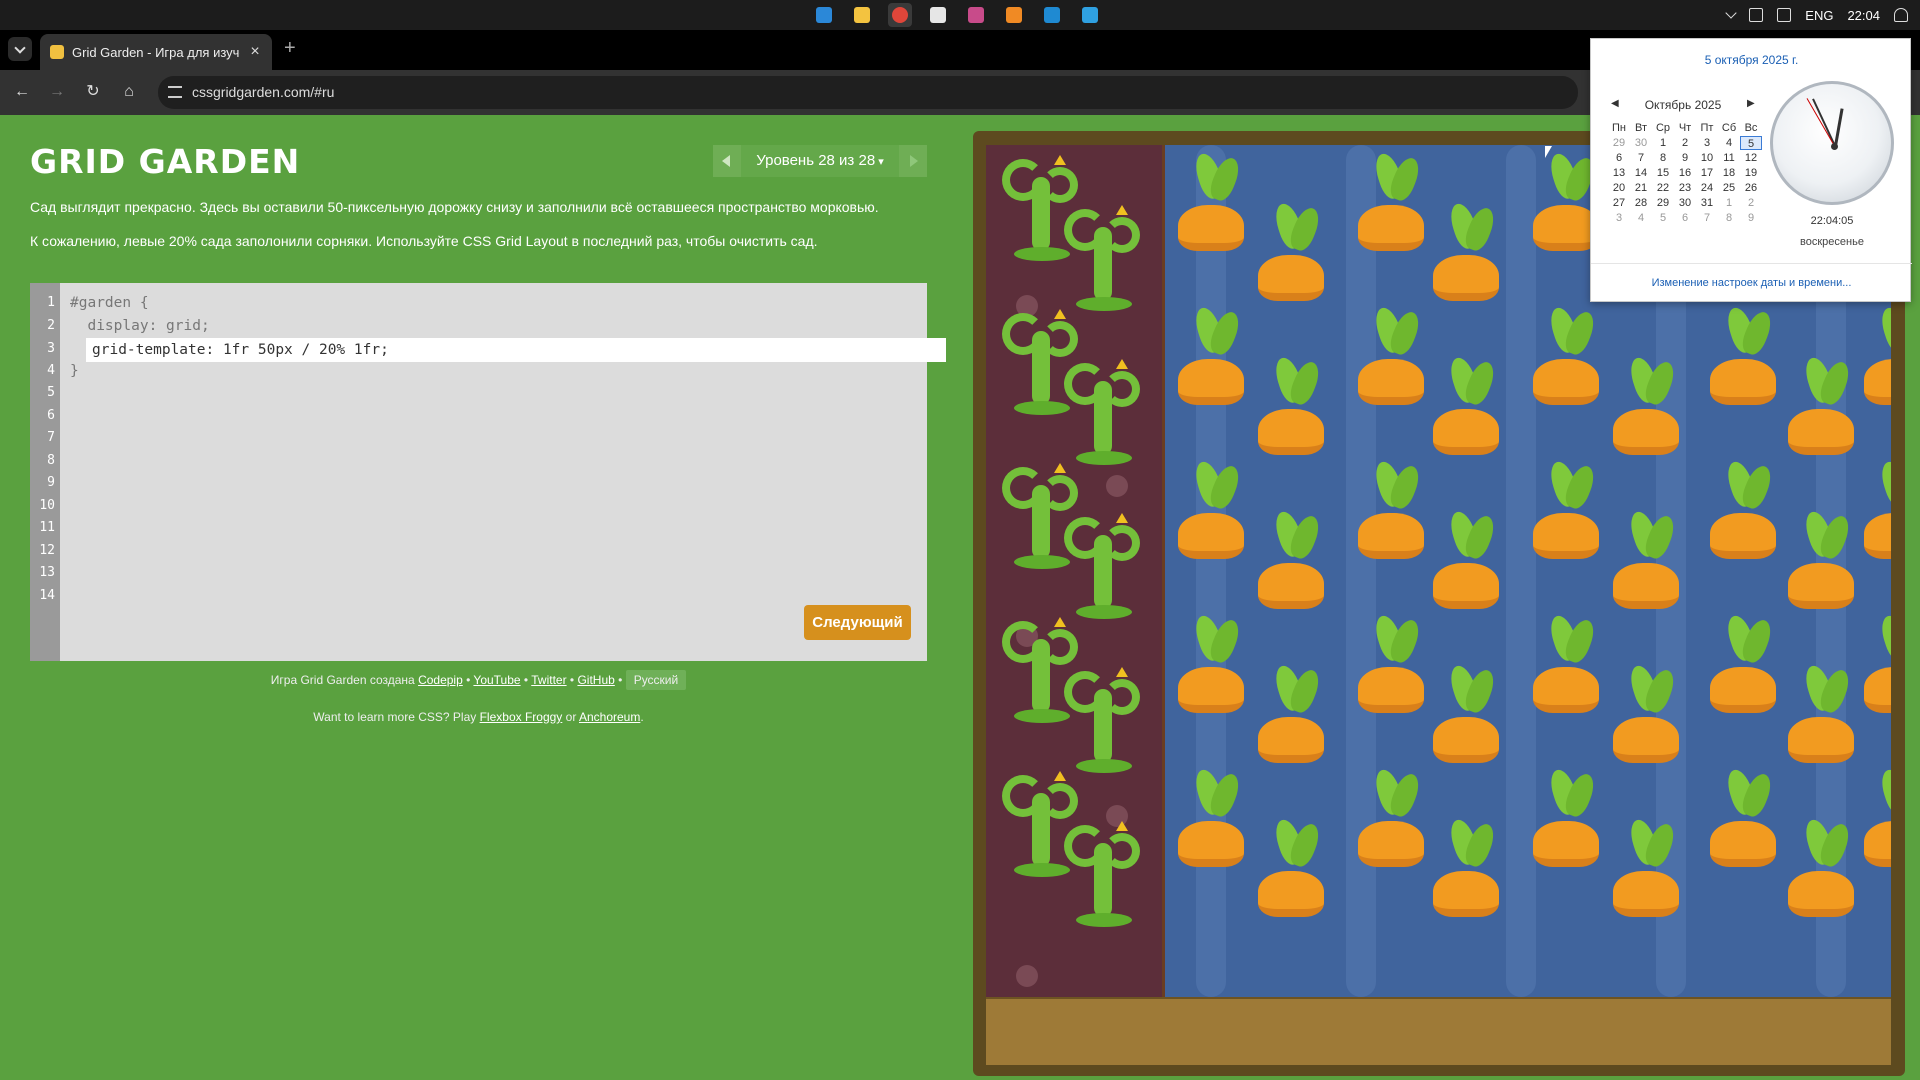 This screenshot has width=1920, height=1080. What do you see at coordinates (440, 680) in the screenshot?
I see `codepip-link: Codepip` at bounding box center [440, 680].